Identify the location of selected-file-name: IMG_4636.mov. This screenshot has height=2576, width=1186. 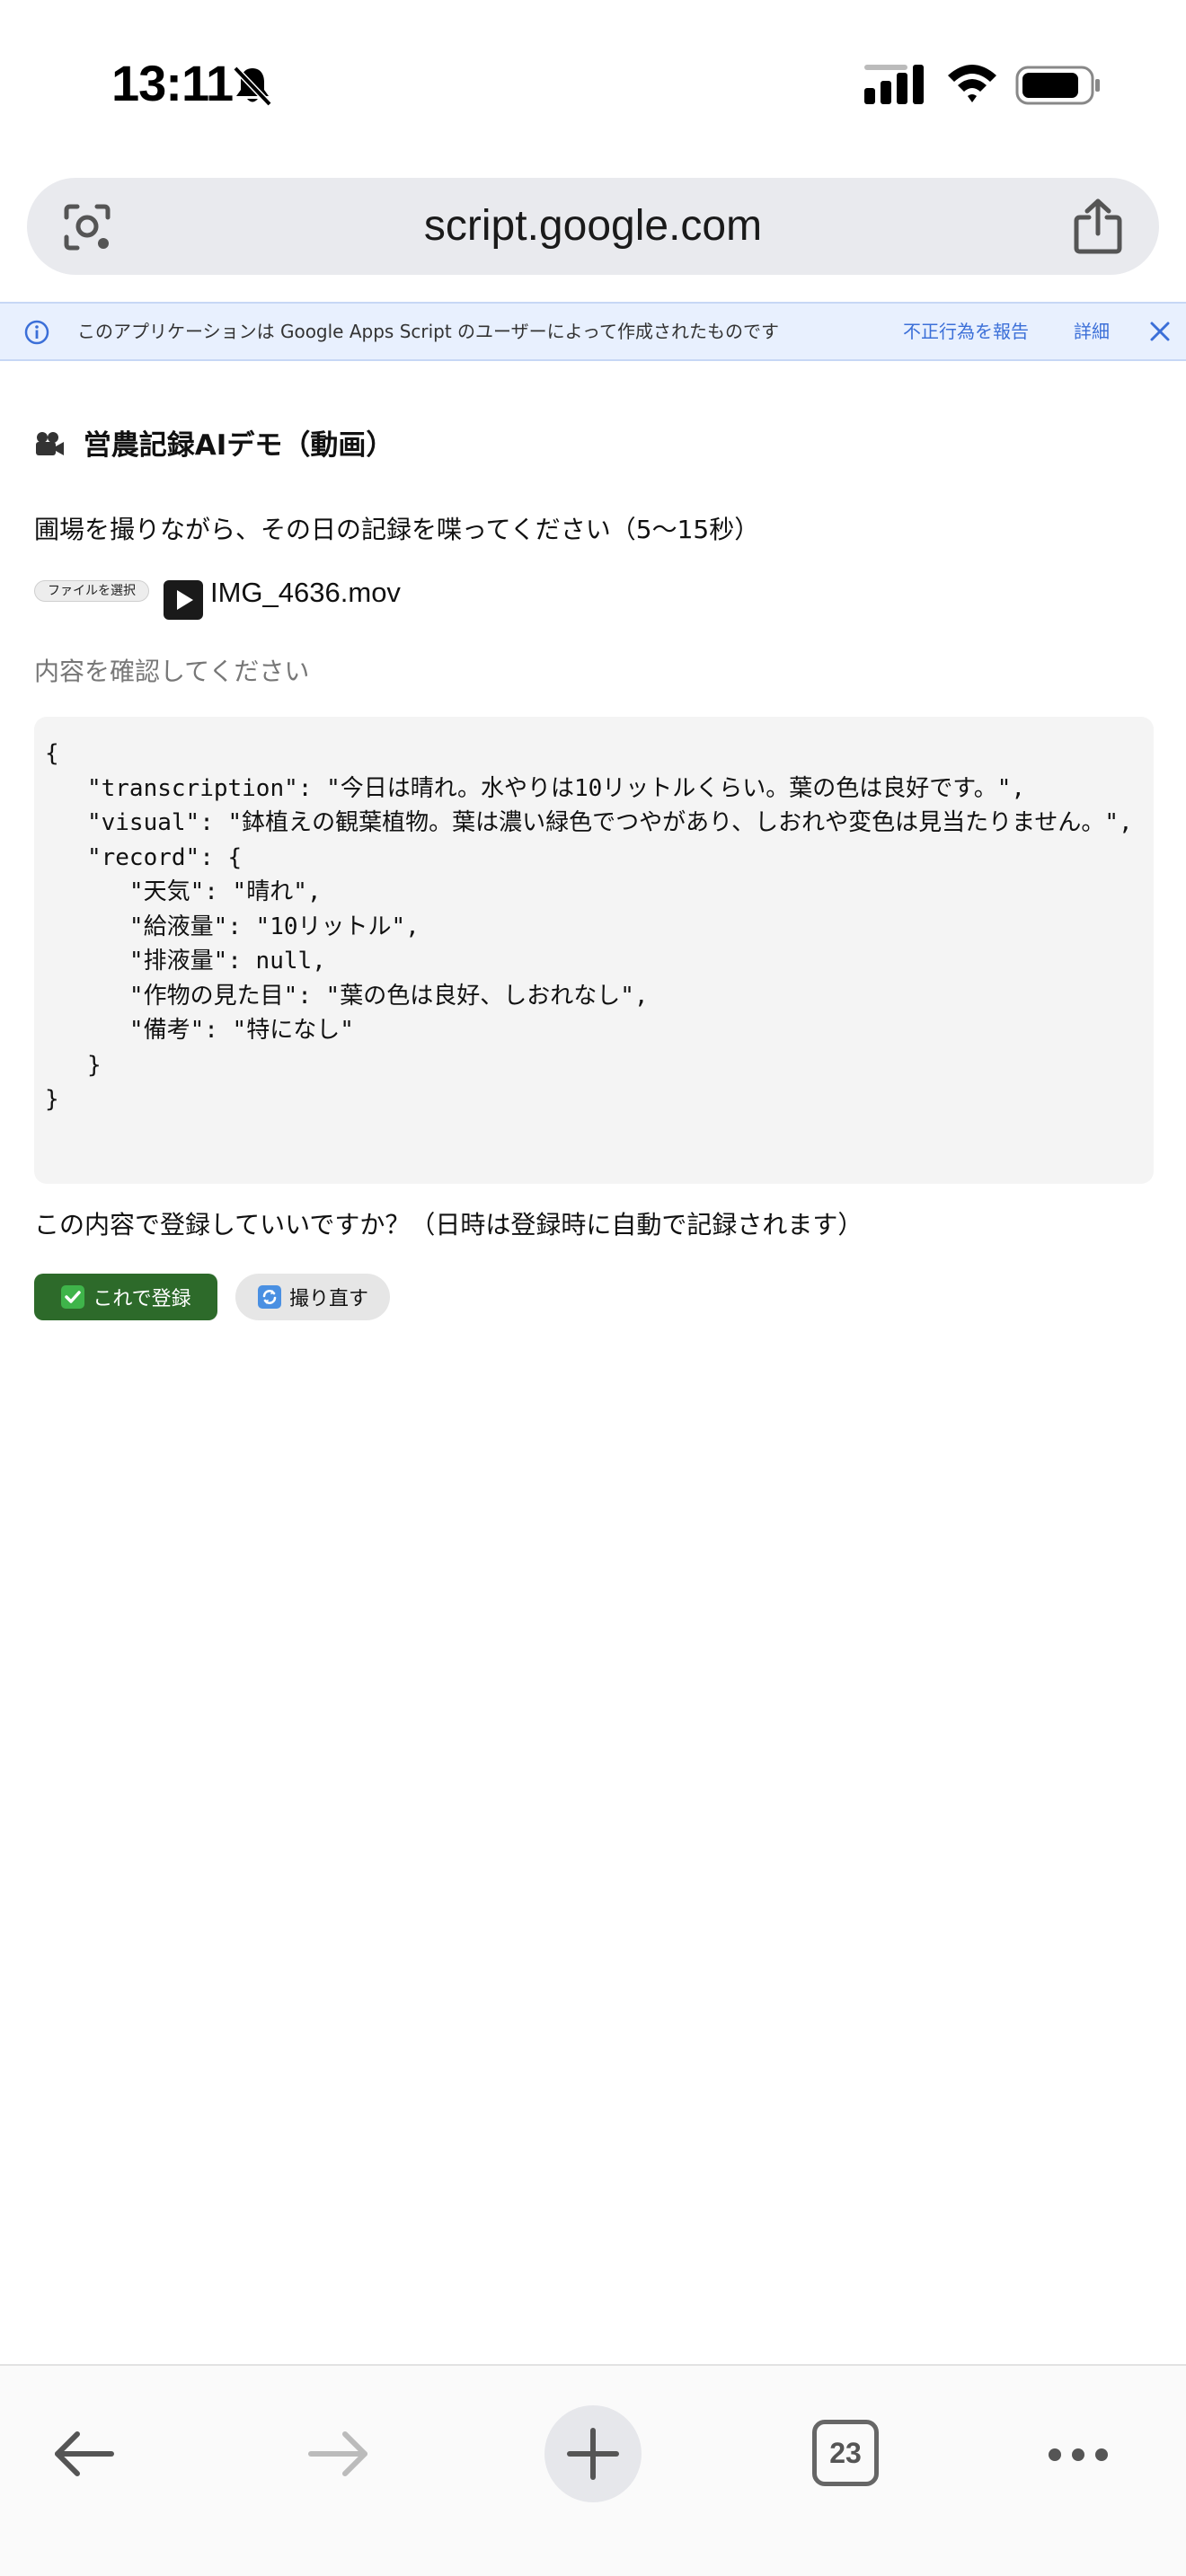
(305, 592).